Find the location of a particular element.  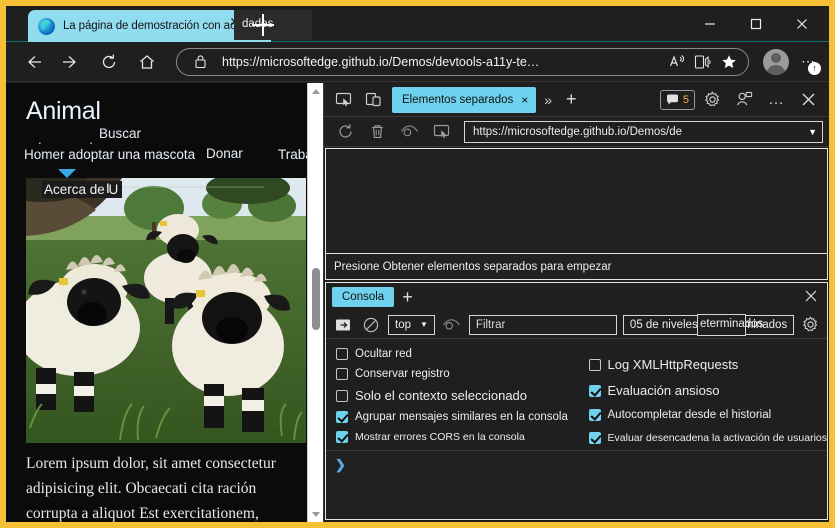

console-sidebar-icon is located at coordinates (343, 325).